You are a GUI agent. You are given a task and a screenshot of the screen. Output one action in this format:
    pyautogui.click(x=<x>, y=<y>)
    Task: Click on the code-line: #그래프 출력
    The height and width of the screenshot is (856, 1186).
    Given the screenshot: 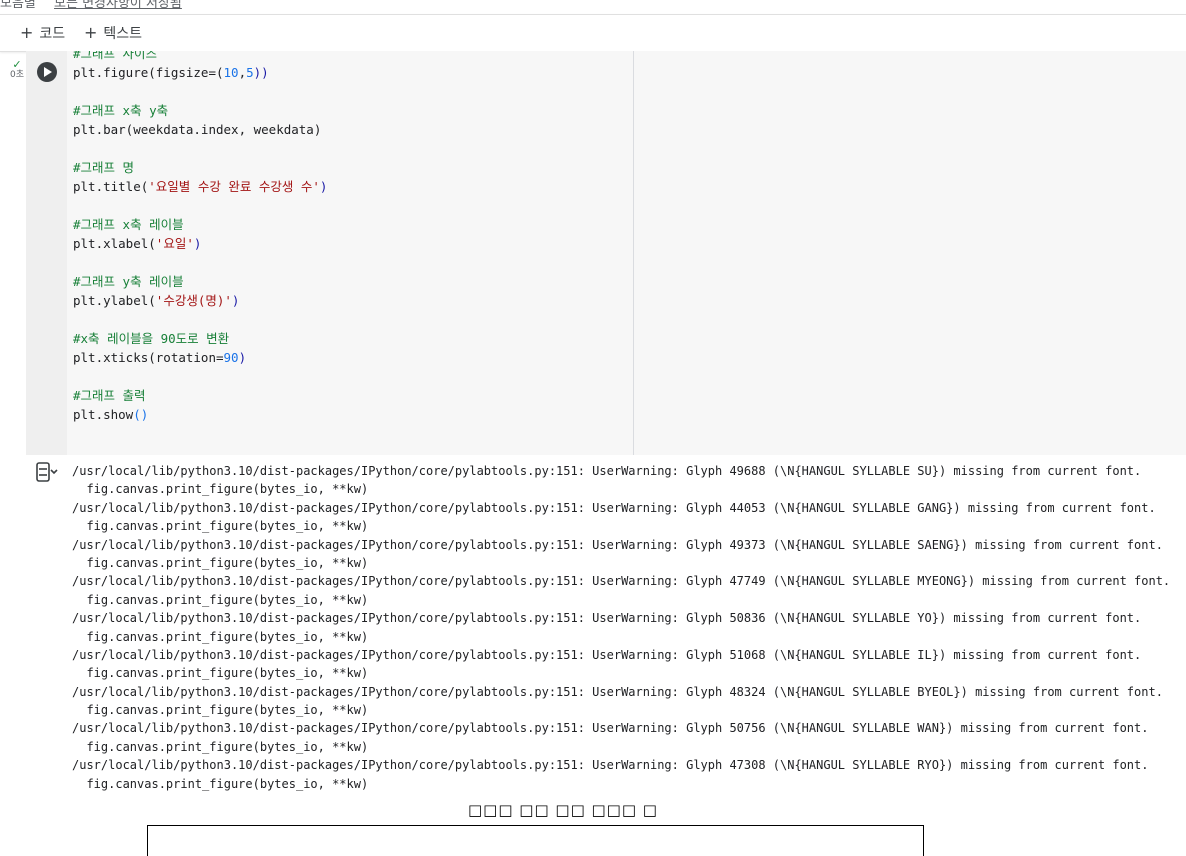 What is the action you would take?
    pyautogui.click(x=109, y=396)
    